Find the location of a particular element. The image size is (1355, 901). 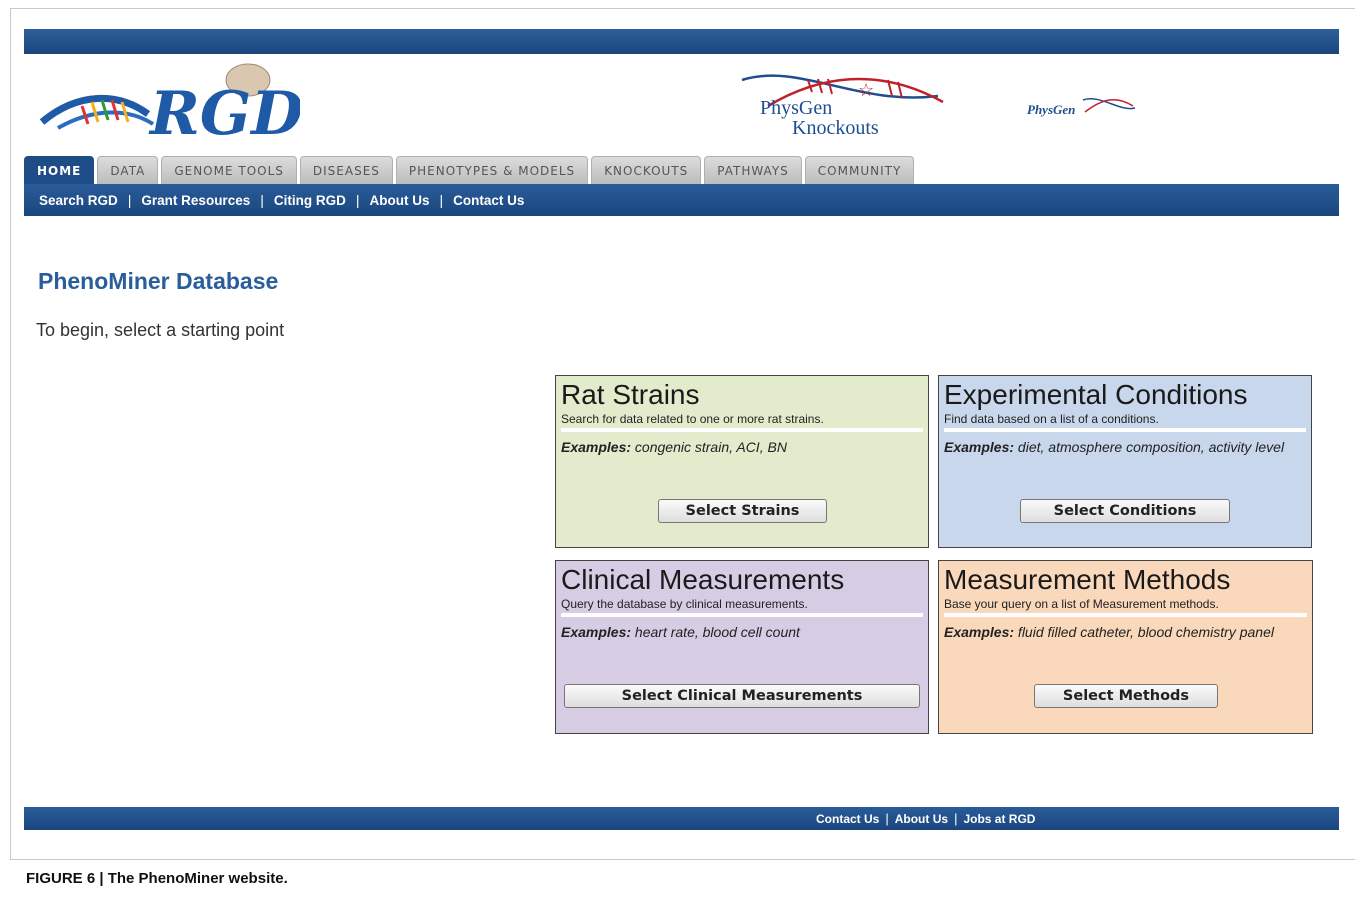

physgen-logo-line1: PhysGen is located at coordinates (796, 108).